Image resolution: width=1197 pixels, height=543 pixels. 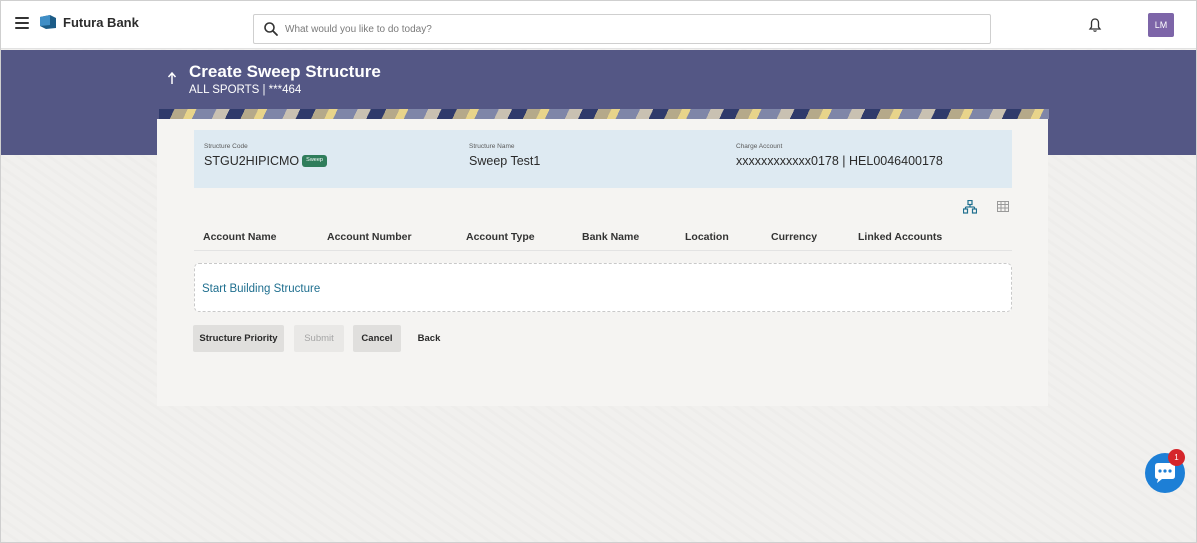 I want to click on search-input, so click(x=625, y=29).